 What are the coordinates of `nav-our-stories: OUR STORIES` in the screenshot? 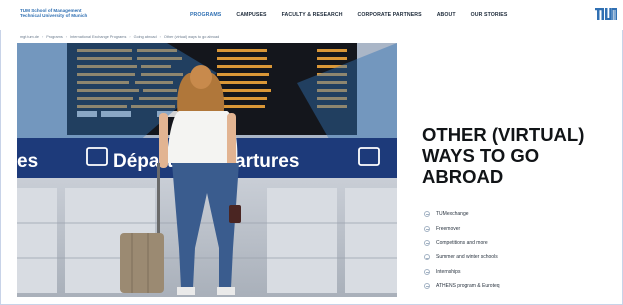 It's located at (489, 15).